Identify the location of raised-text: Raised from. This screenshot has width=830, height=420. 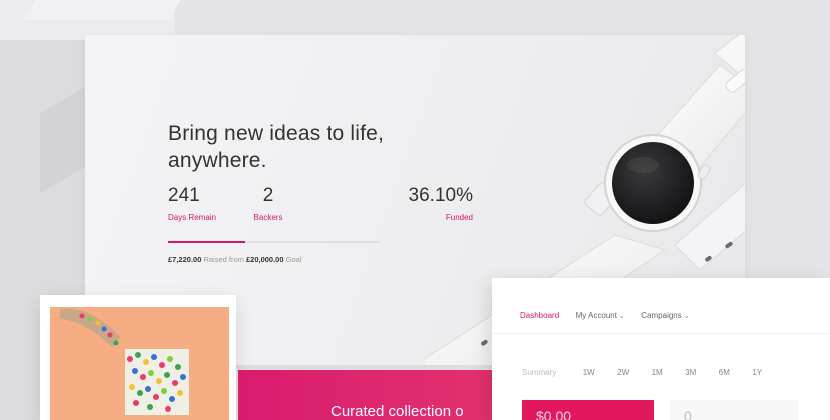
(223, 259).